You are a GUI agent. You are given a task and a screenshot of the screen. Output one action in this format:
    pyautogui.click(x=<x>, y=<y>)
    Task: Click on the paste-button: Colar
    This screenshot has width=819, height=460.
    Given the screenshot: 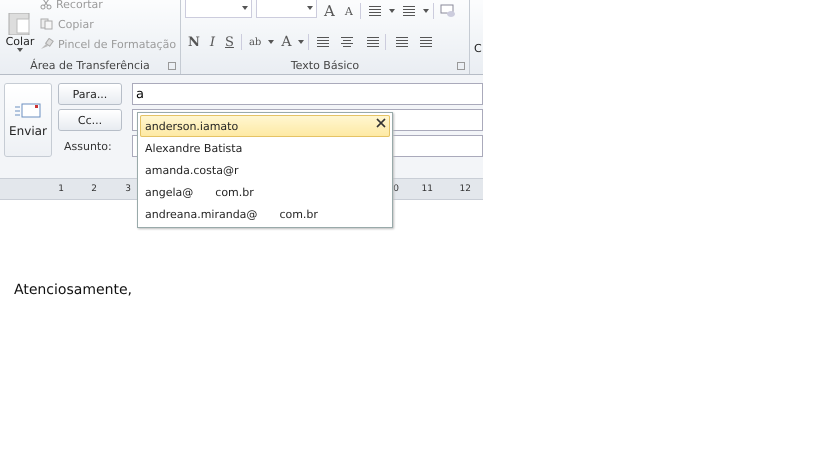 What is the action you would take?
    pyautogui.click(x=20, y=28)
    